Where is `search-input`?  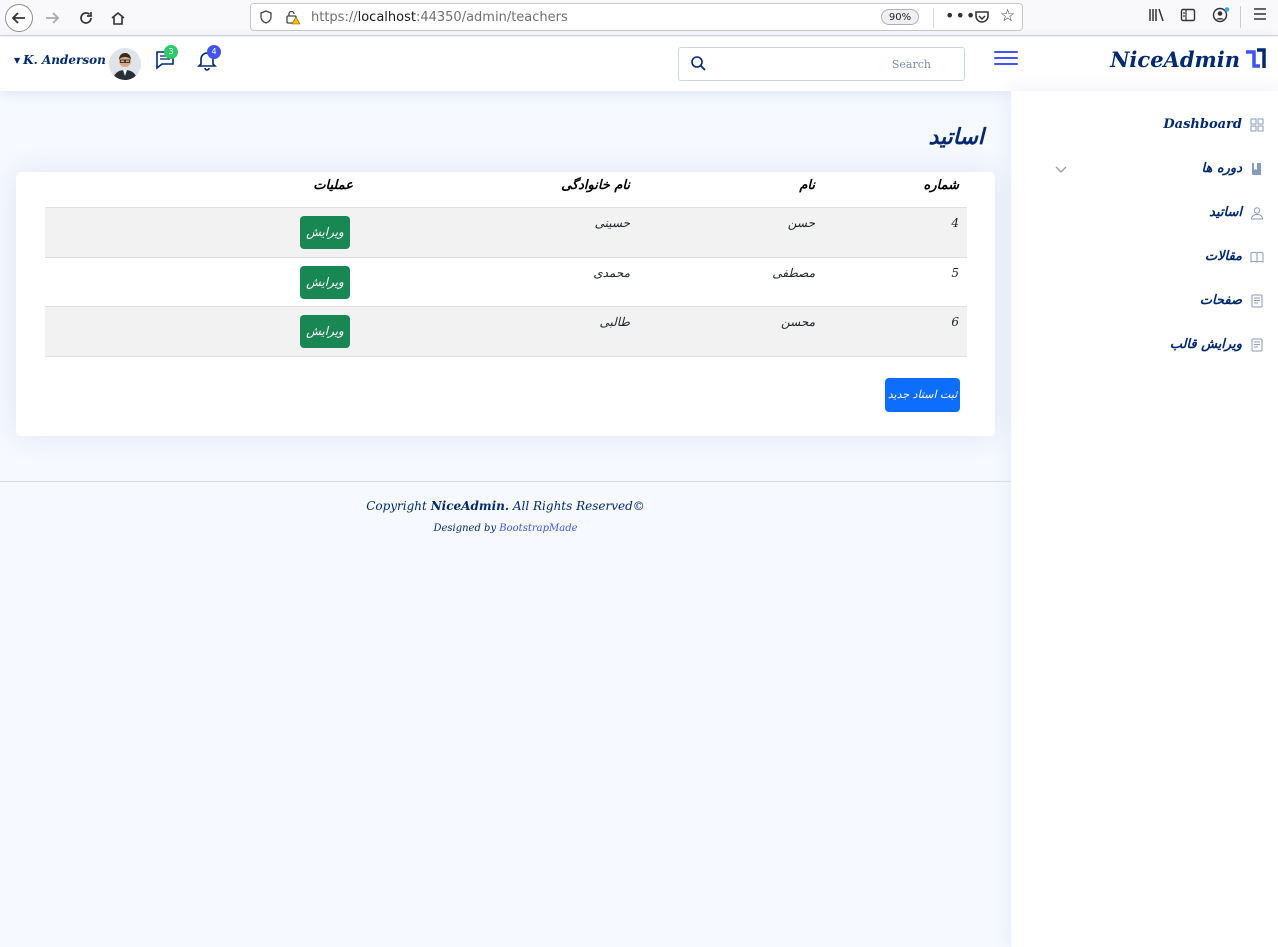 search-input is located at coordinates (820, 64).